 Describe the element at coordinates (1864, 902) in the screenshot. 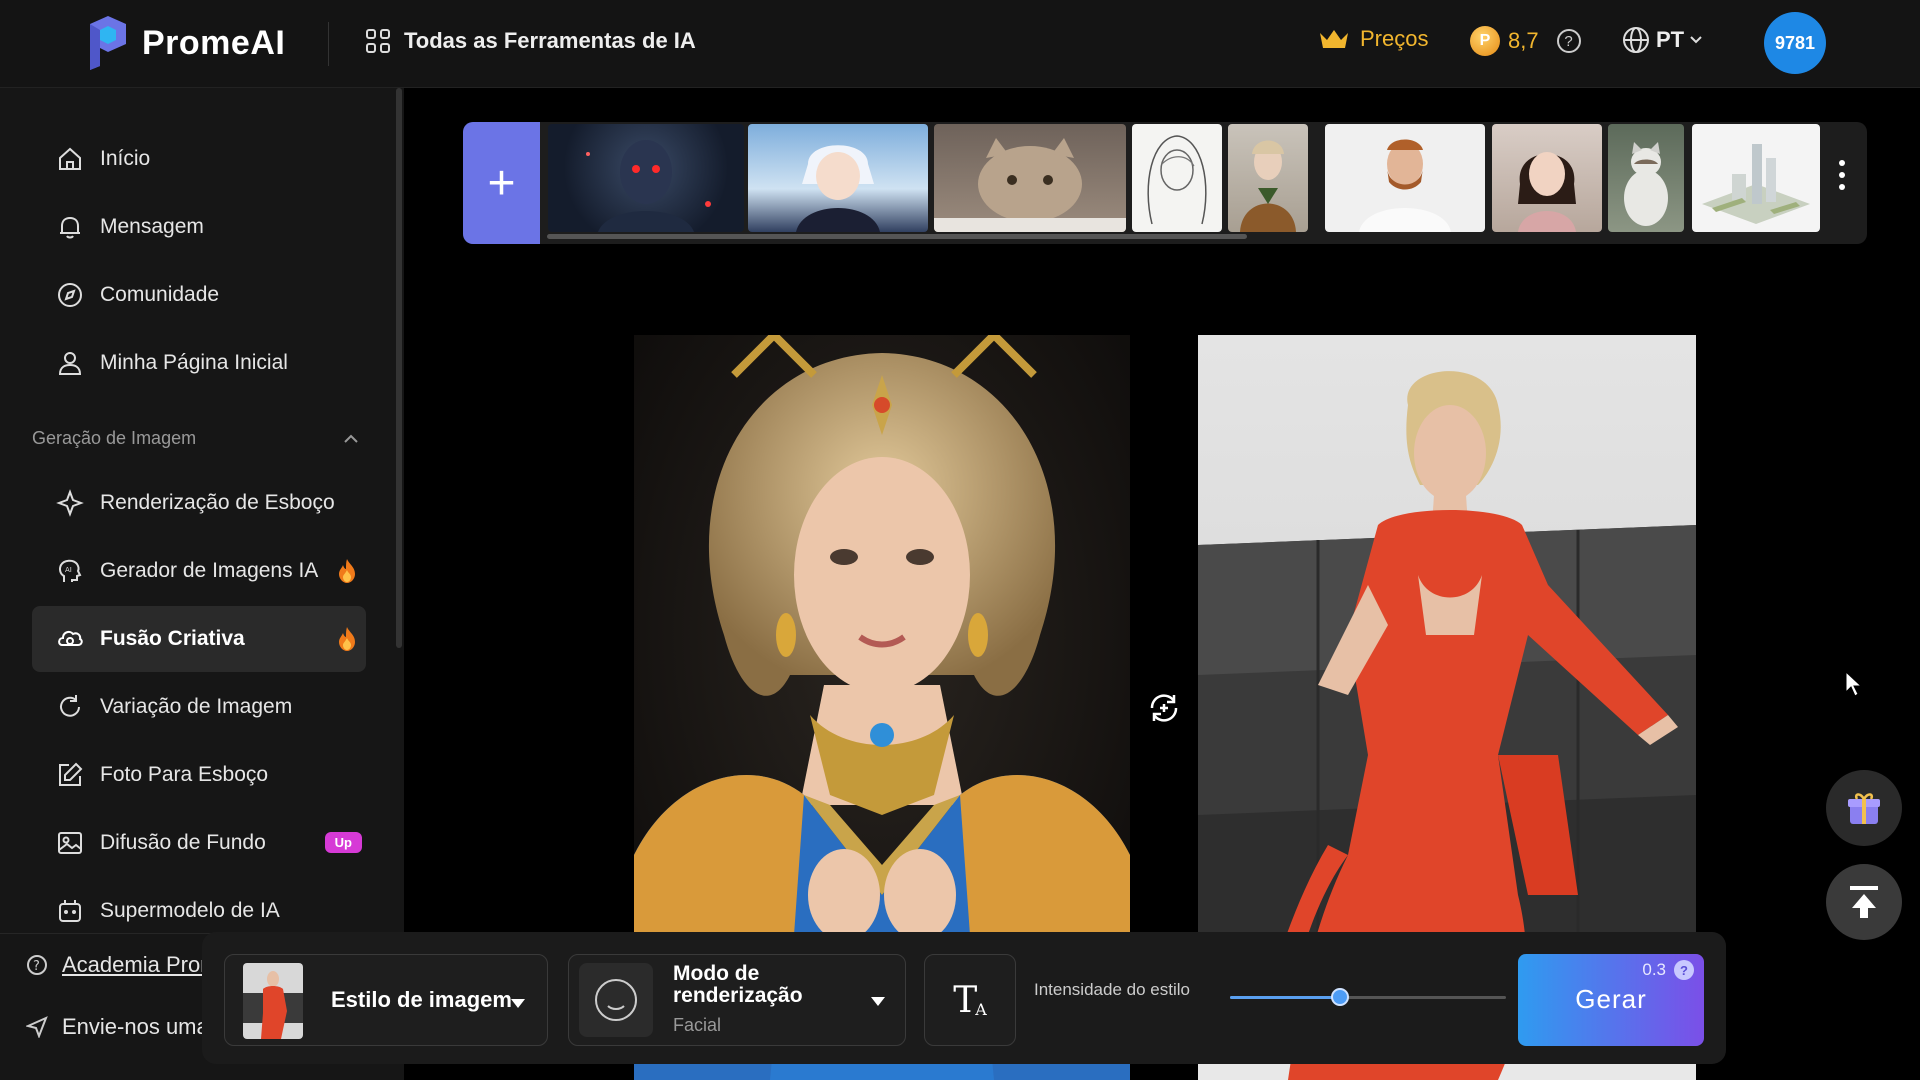

I see `scroll-top-button` at that location.